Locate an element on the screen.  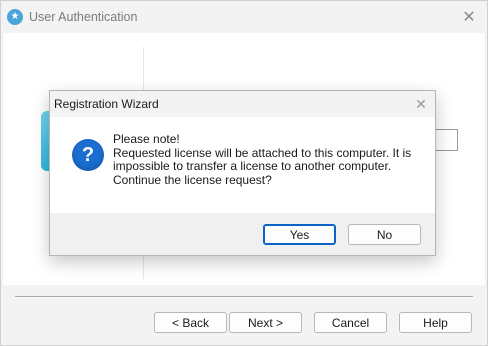
help-button: Help is located at coordinates (435, 322).